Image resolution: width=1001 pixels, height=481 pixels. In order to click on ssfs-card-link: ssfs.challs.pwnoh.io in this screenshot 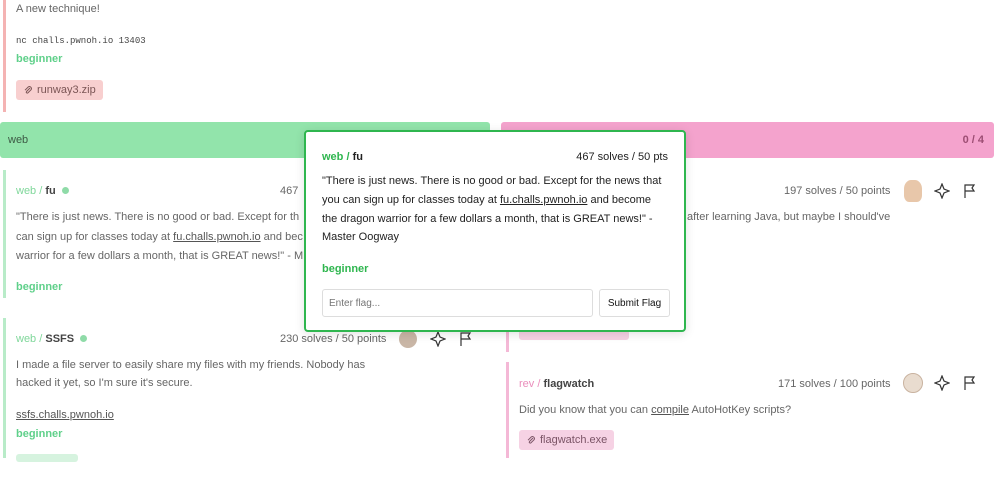, I will do `click(65, 415)`.